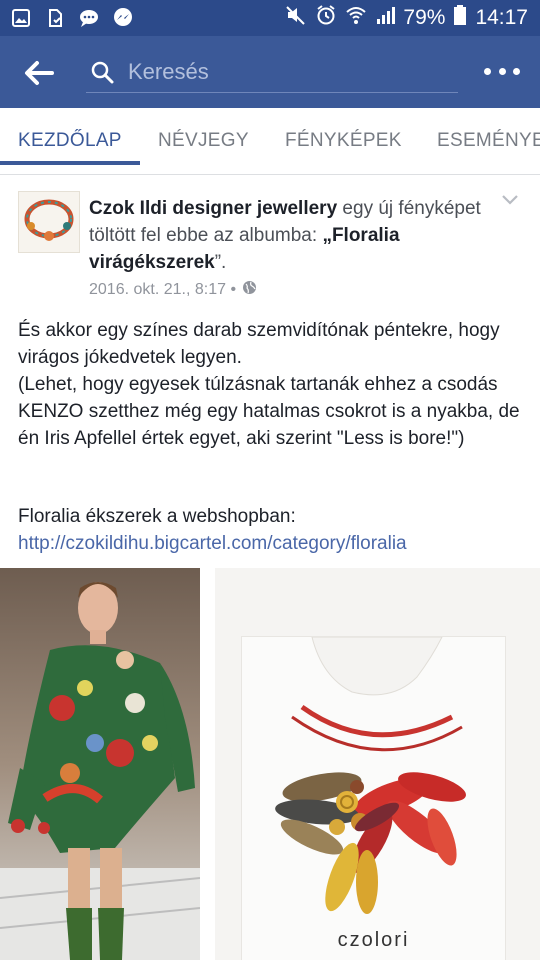  Describe the element at coordinates (460, 18) in the screenshot. I see `battery-icon` at that location.